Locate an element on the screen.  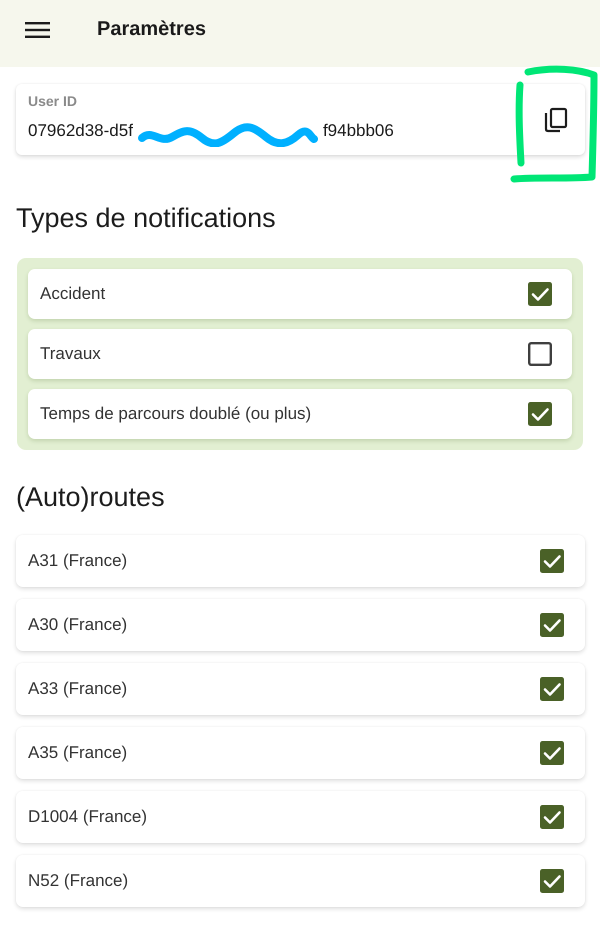
user-id-value: f94bbb06 is located at coordinates (358, 131).